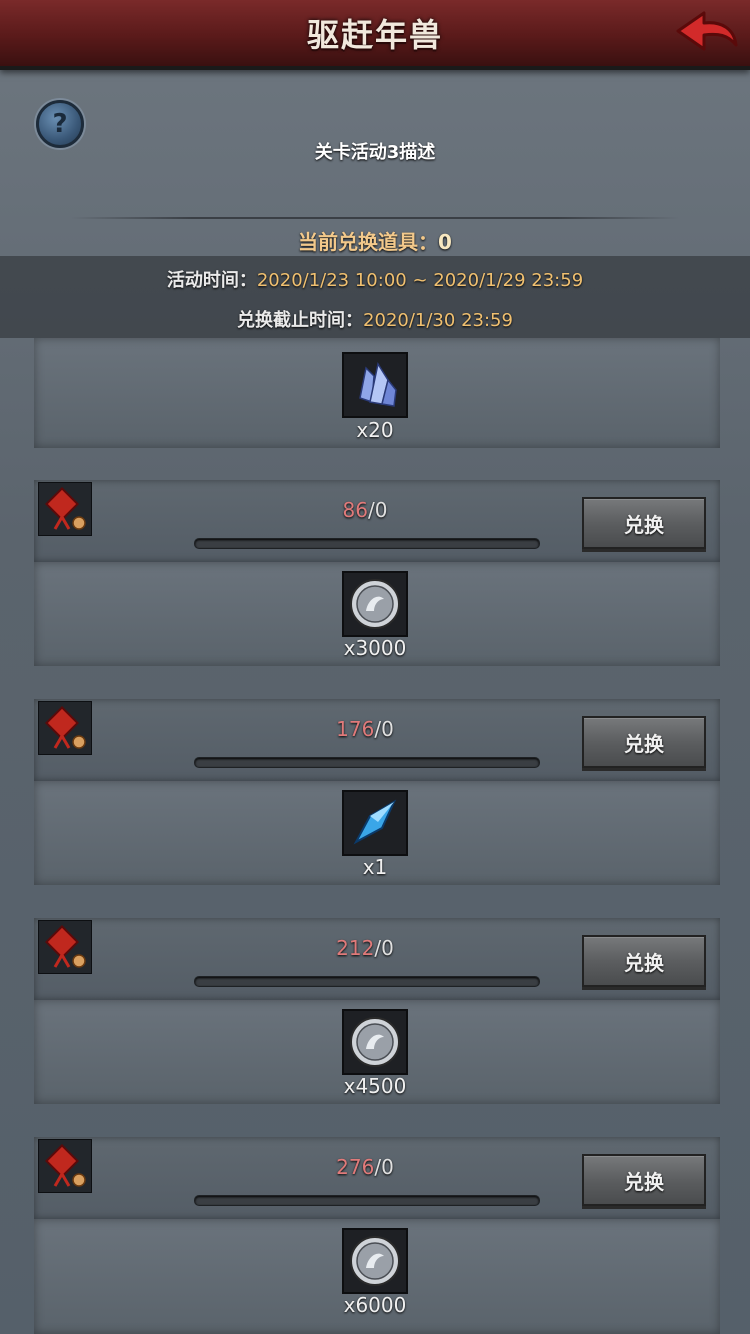 This screenshot has height=1334, width=750. Describe the element at coordinates (211, 280) in the screenshot. I see `activity-time-label: 活动时间：` at that location.